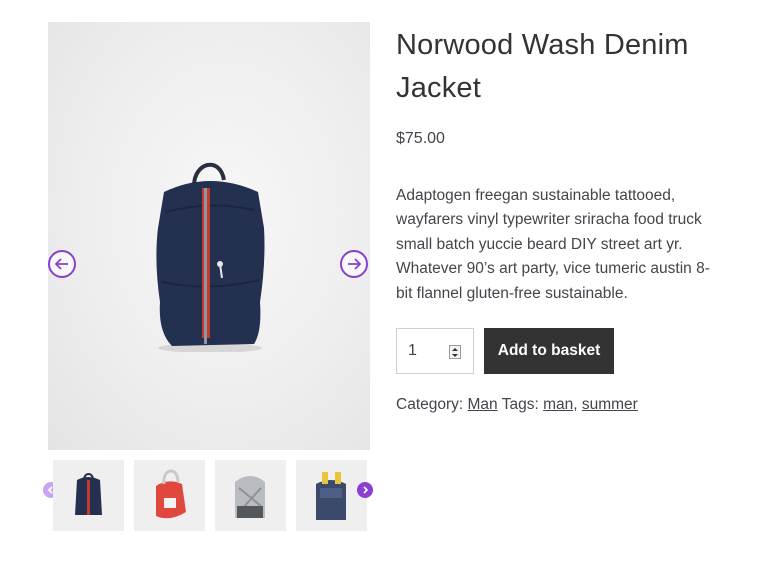  I want to click on thumbnail-strip, so click(210, 496).